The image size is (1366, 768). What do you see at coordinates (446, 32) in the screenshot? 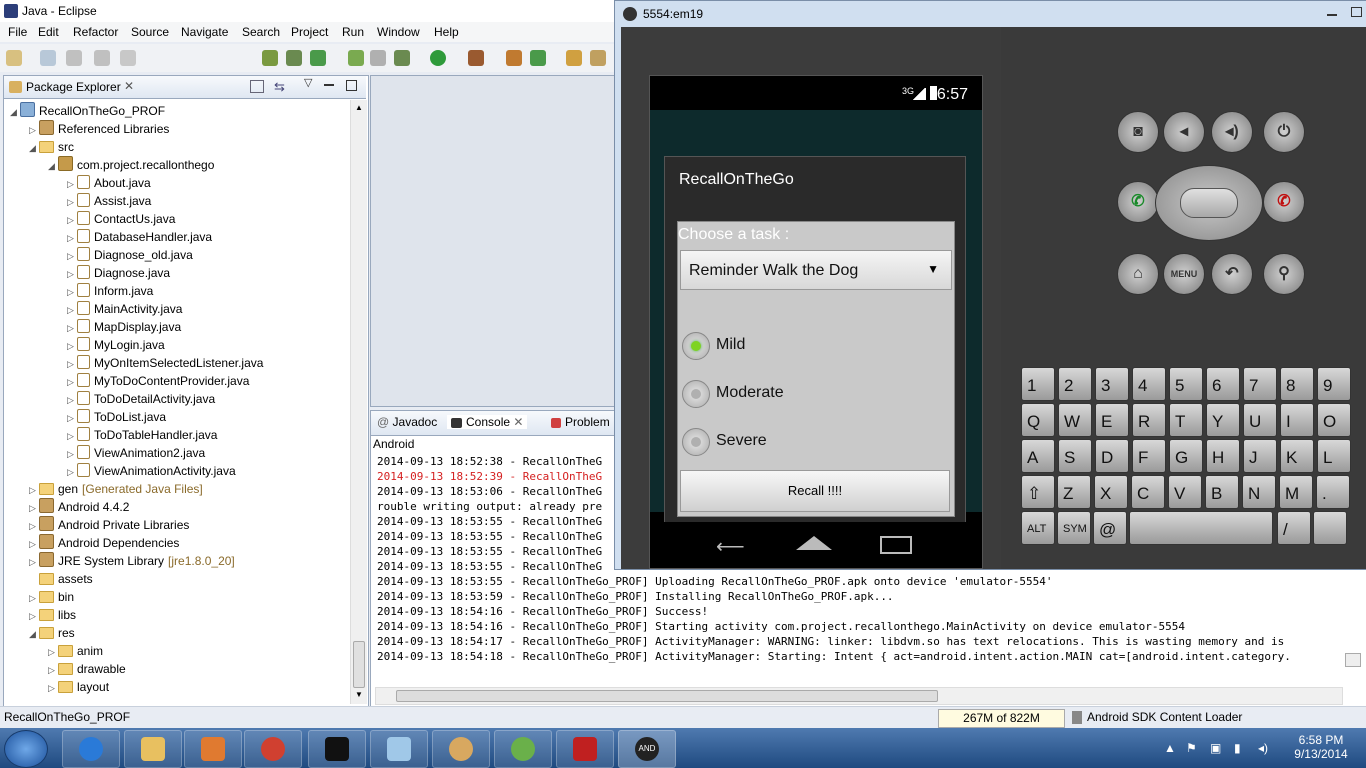
I see `menu-help: Help` at bounding box center [446, 32].